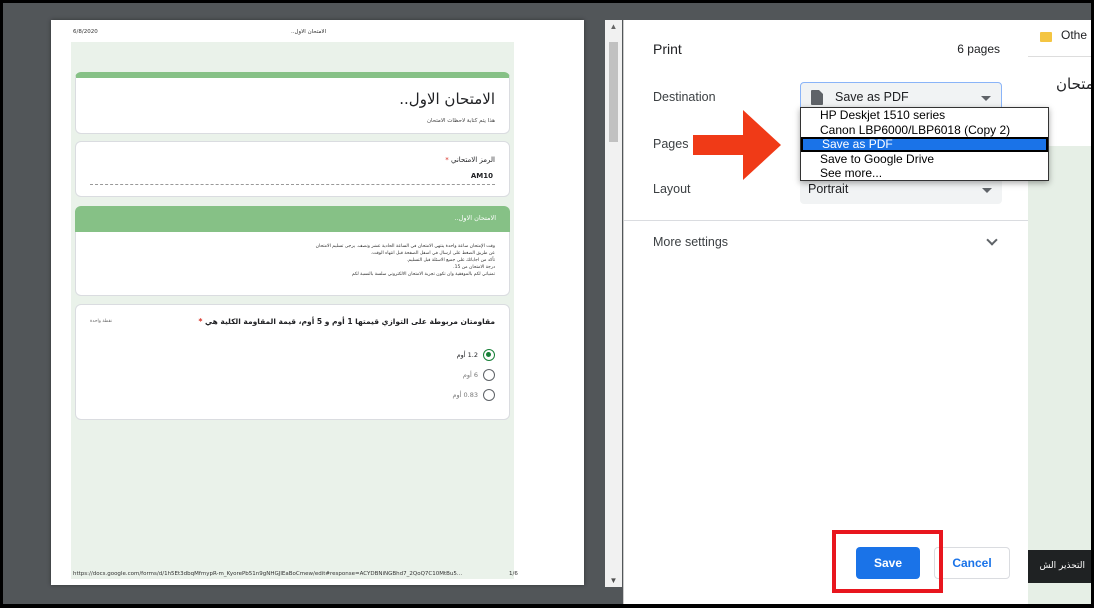 This screenshot has height=608, width=1094. What do you see at coordinates (826, 220) in the screenshot?
I see `divider` at bounding box center [826, 220].